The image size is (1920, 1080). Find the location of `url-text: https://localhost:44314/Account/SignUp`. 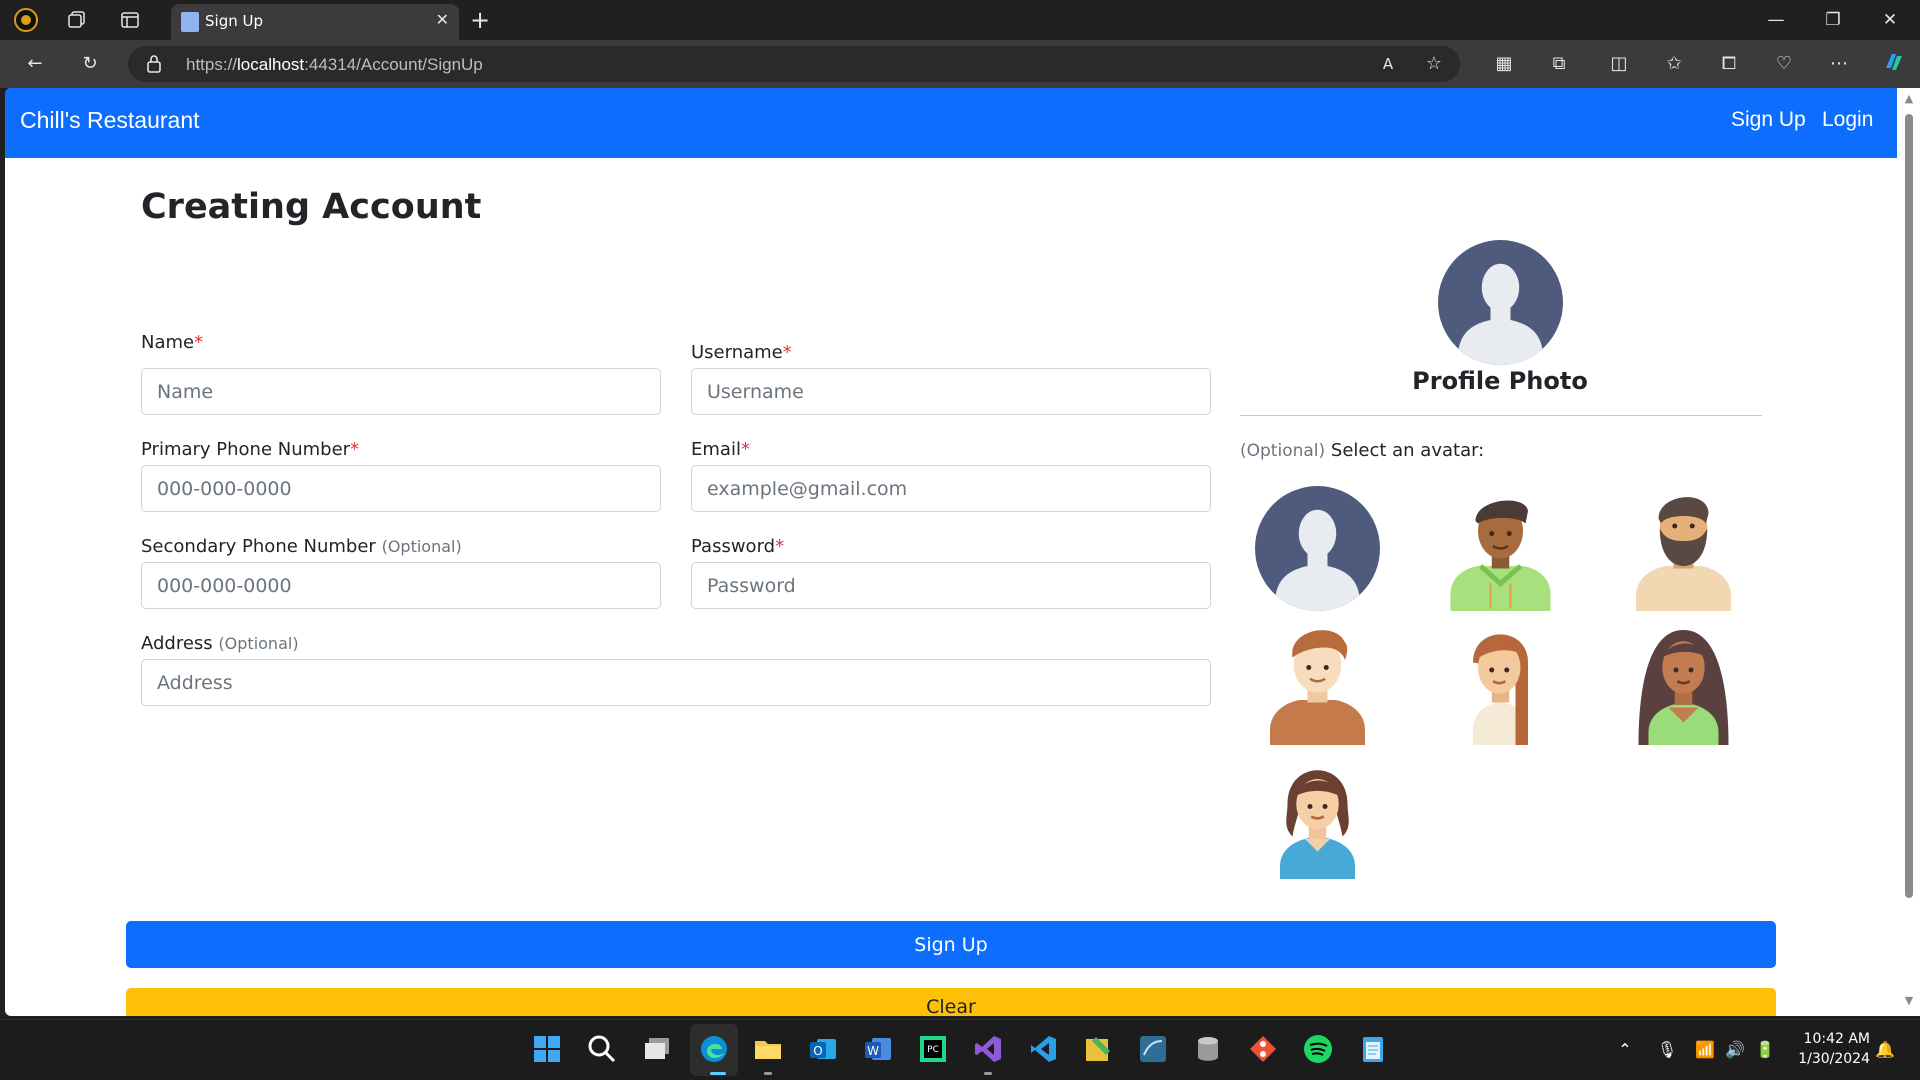

url-text: https://localhost:44314/Account/SignUp is located at coordinates (334, 65).